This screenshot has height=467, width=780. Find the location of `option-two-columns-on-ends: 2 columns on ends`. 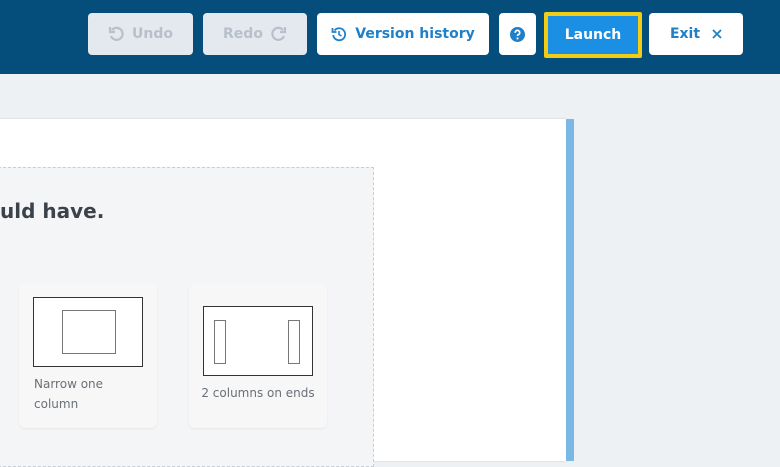

option-two-columns-on-ends: 2 columns on ends is located at coordinates (258, 355).